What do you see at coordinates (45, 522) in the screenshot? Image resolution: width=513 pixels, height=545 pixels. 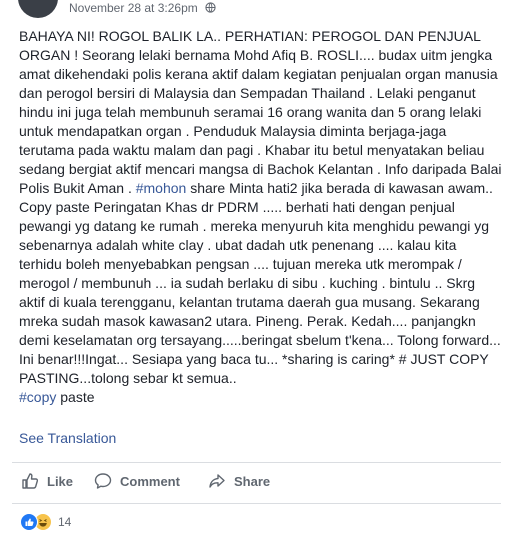 I see `reactions-summary: 14` at bounding box center [45, 522].